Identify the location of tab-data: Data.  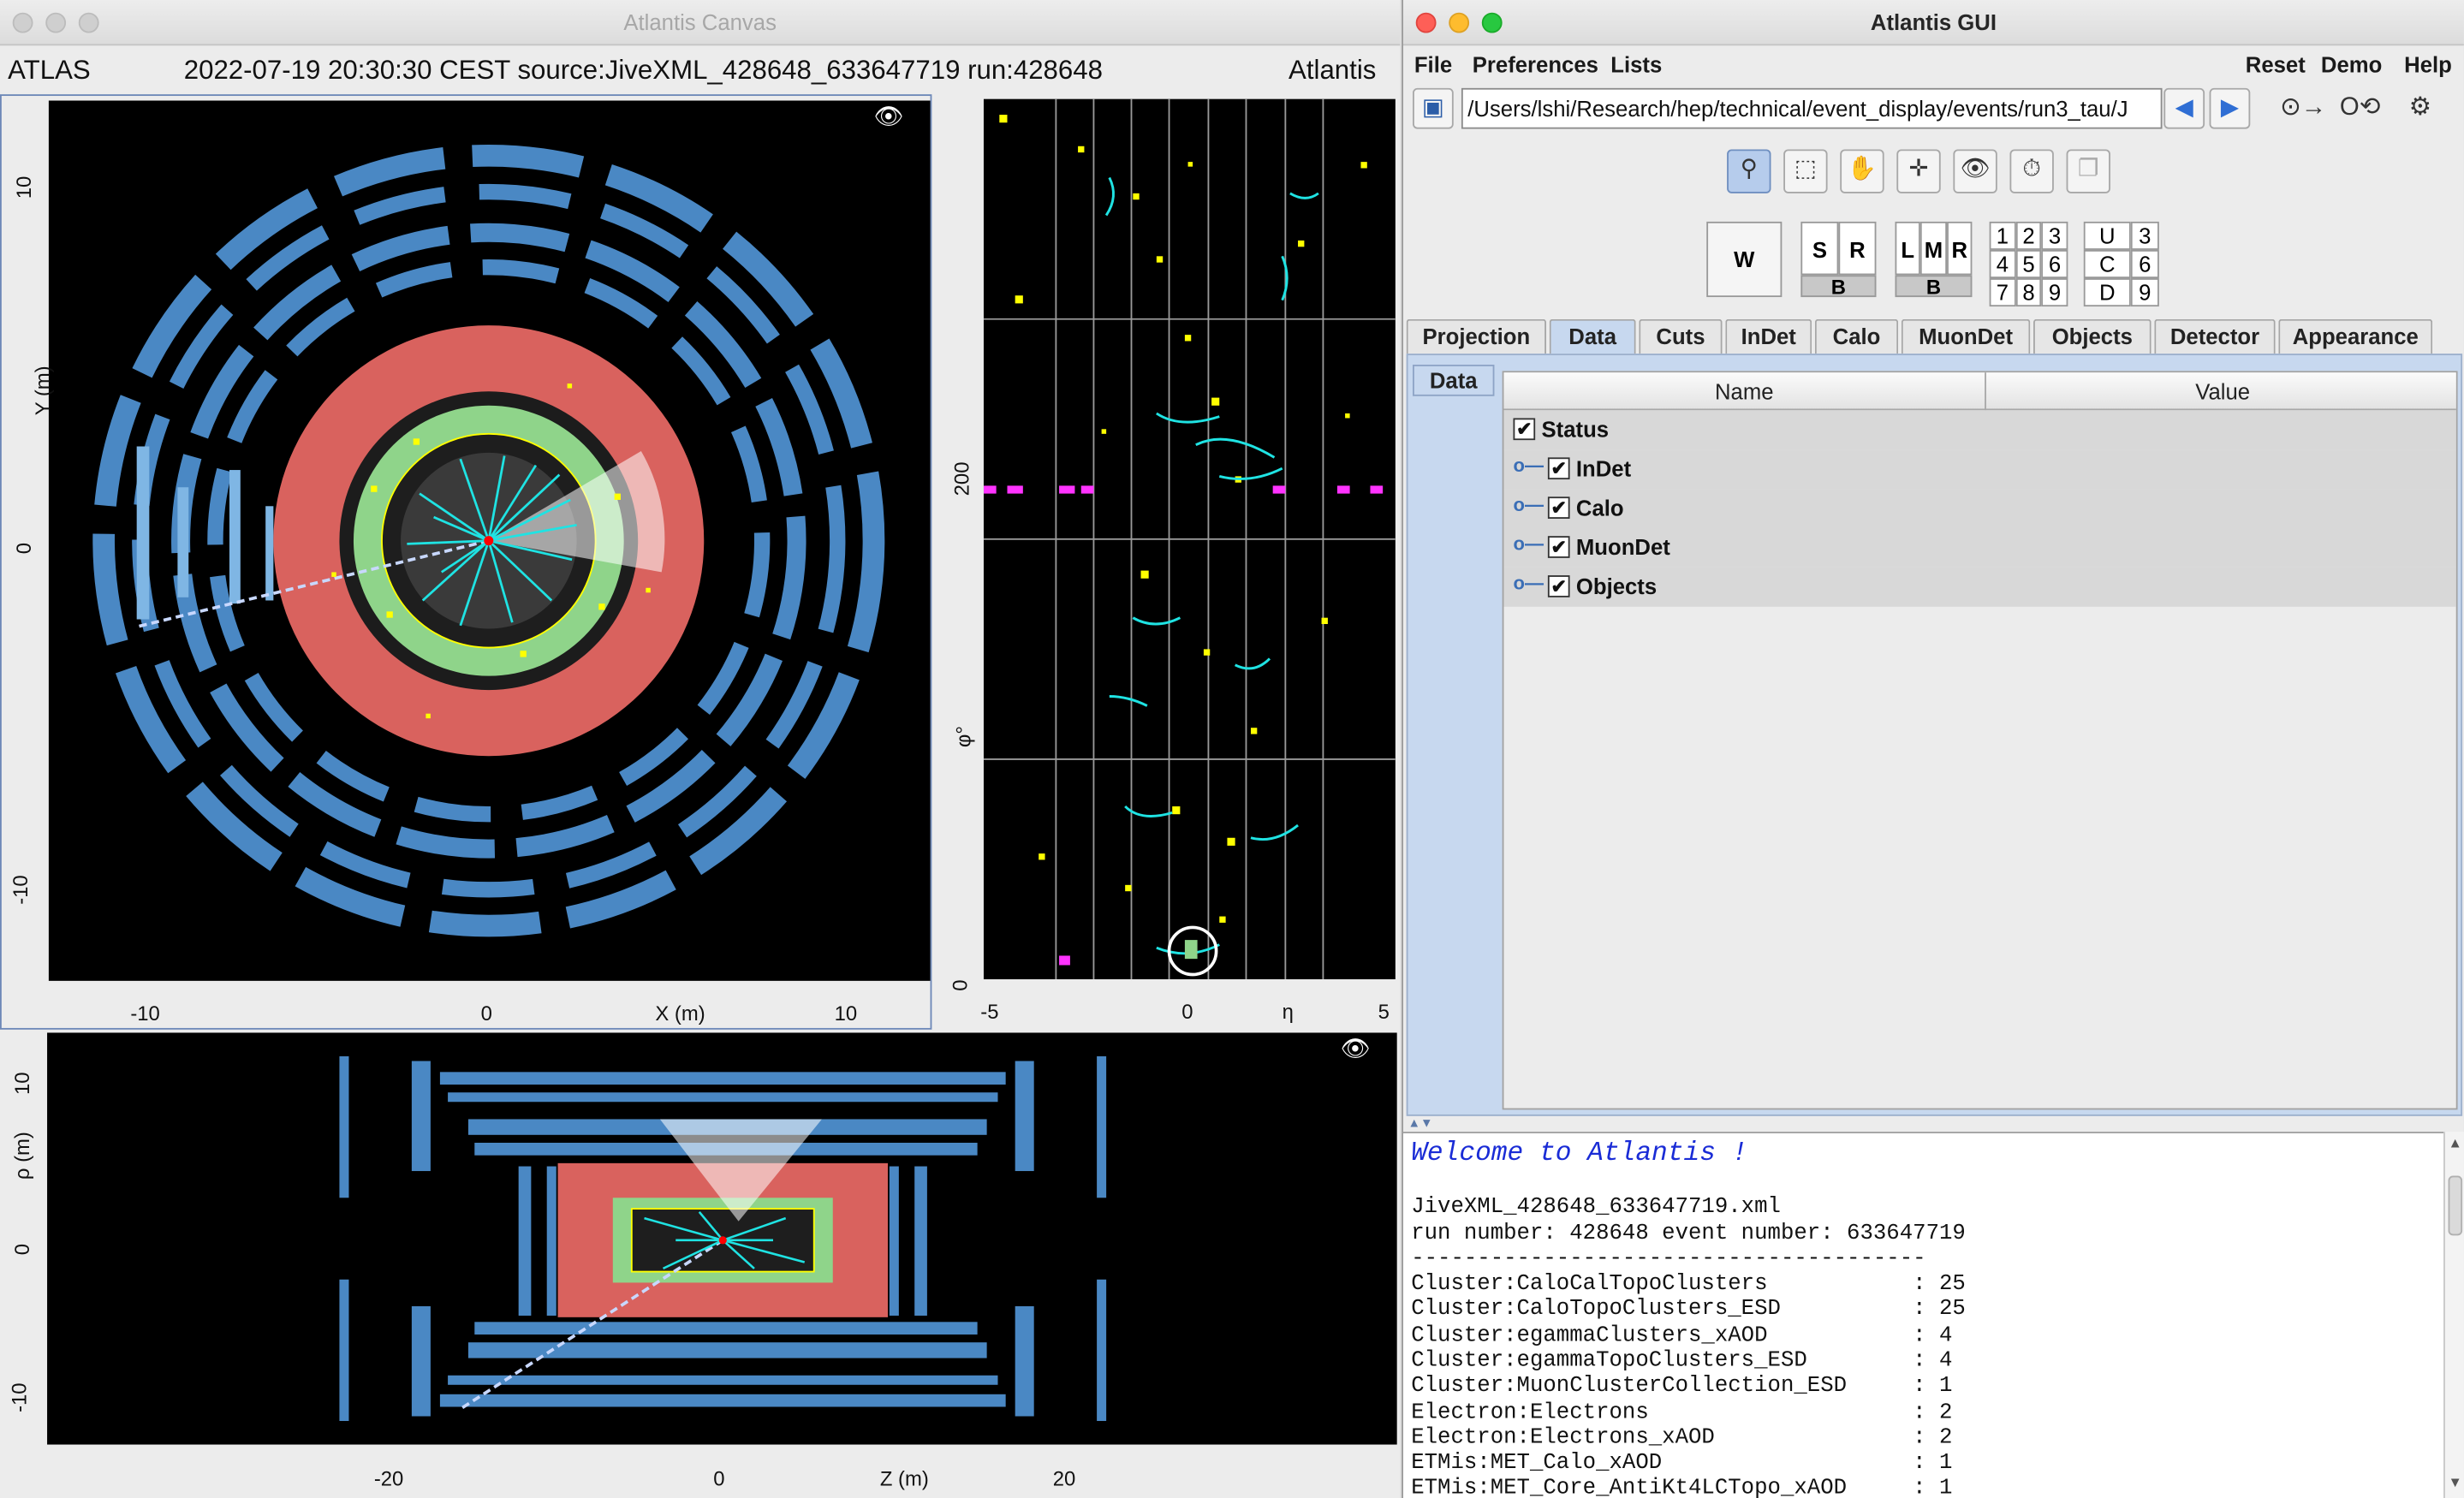
(1592, 336).